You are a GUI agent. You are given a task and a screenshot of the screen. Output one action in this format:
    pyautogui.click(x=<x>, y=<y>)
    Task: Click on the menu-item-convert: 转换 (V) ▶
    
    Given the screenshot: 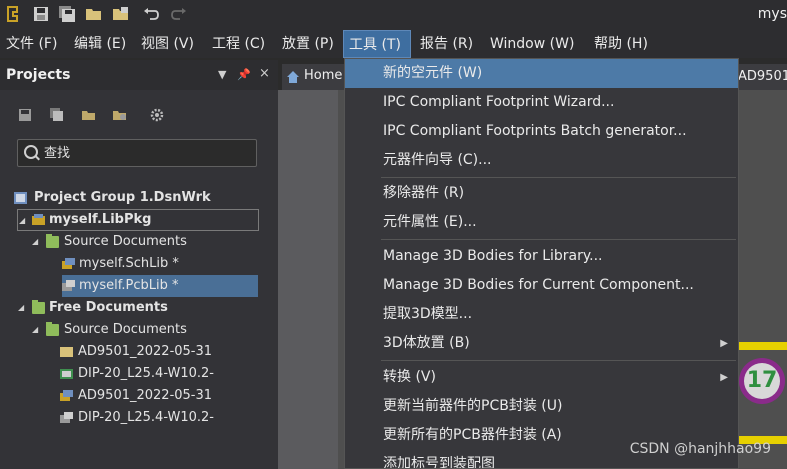 What is the action you would take?
    pyautogui.click(x=541, y=377)
    